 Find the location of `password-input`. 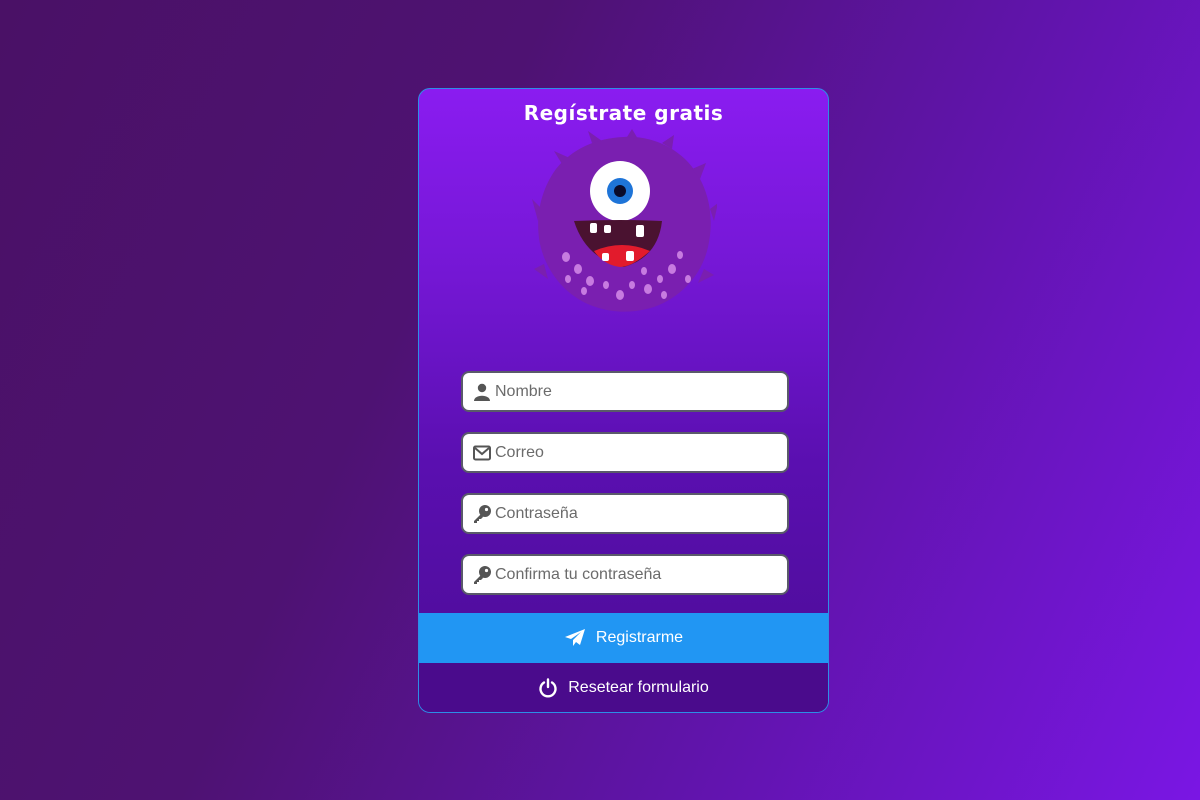

password-input is located at coordinates (641, 513).